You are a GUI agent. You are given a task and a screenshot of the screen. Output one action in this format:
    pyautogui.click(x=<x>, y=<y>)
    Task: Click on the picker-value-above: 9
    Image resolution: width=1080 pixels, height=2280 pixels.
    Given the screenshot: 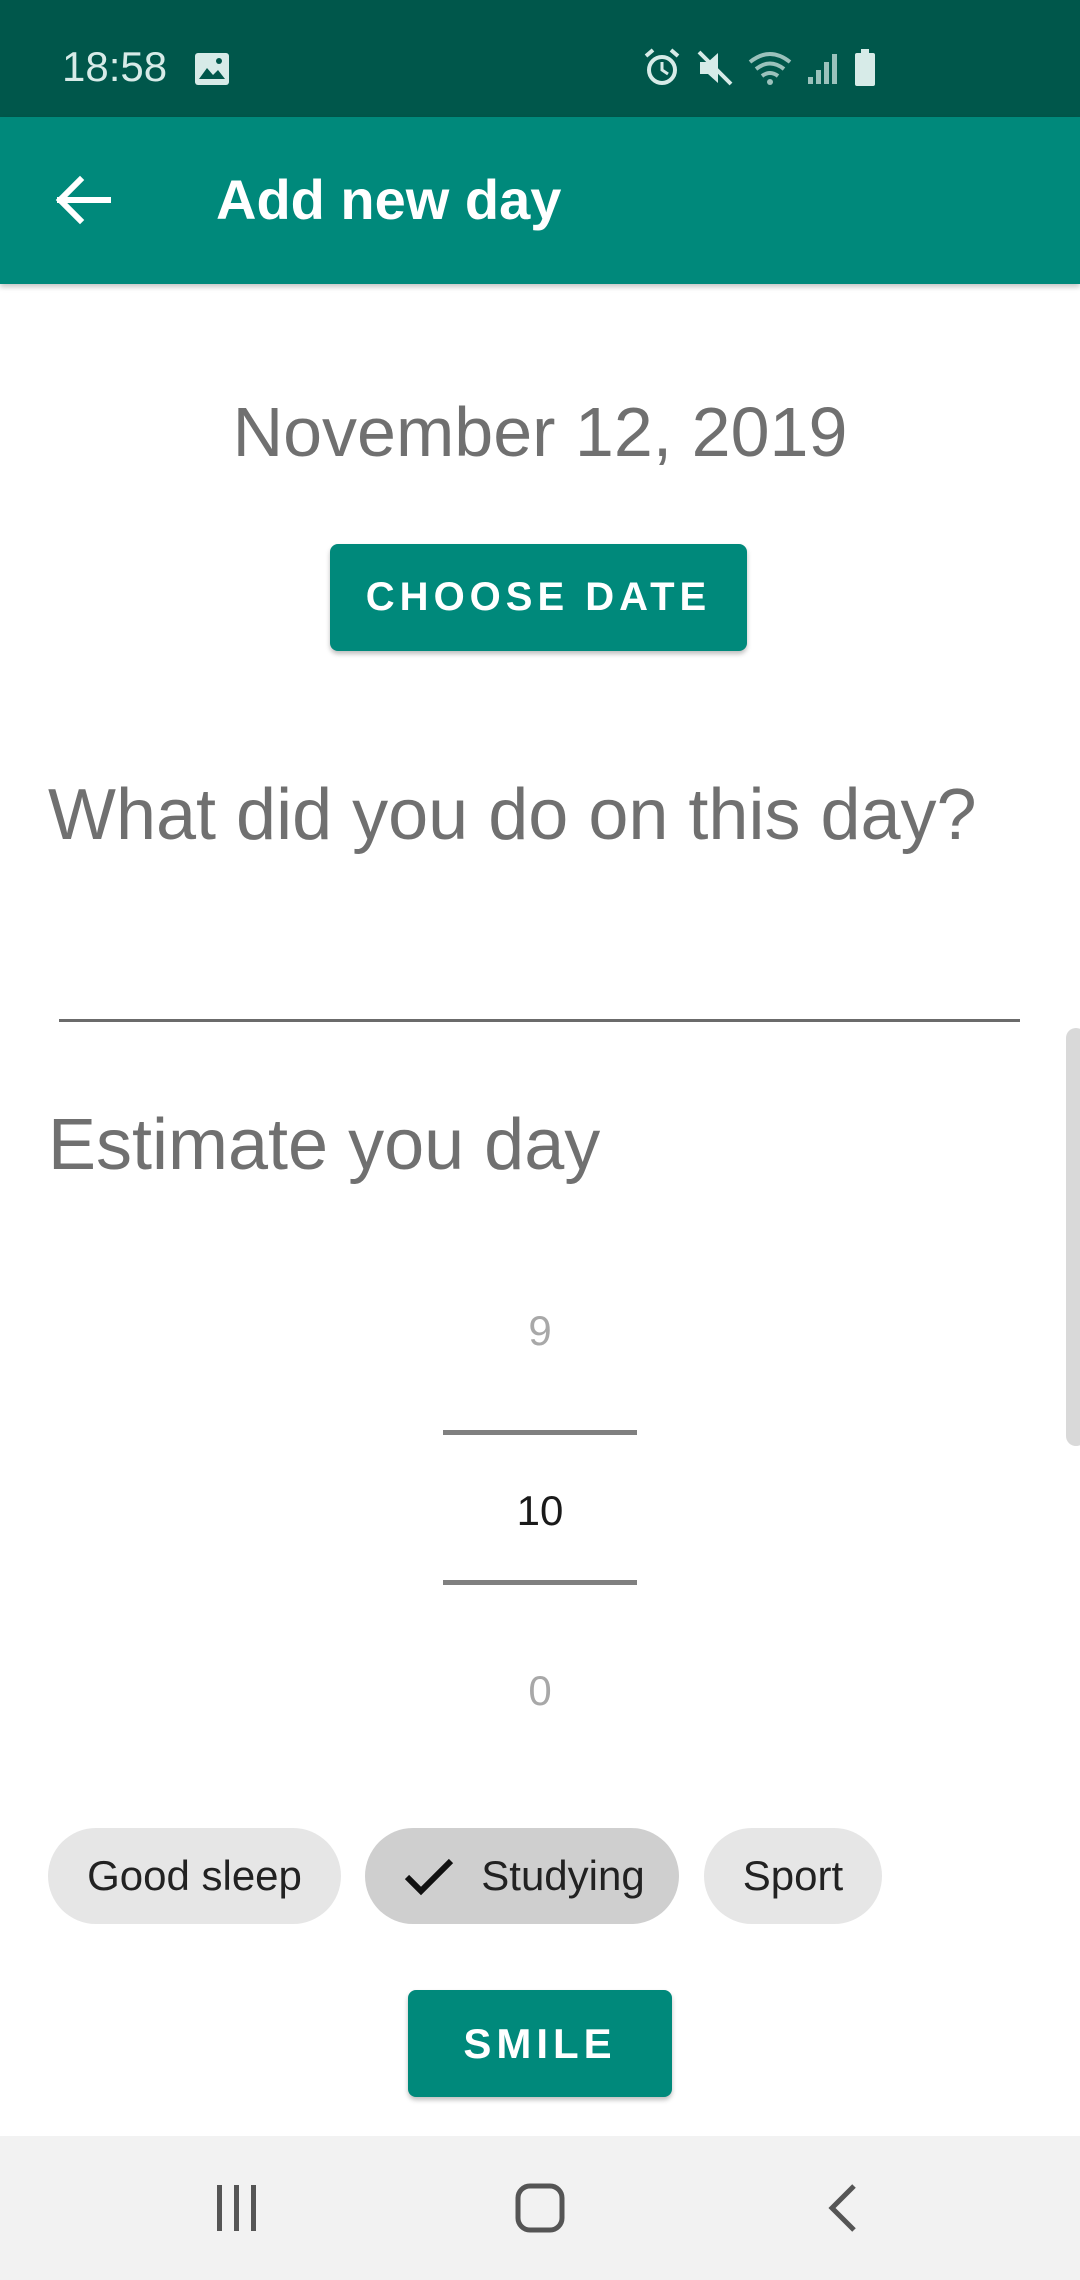 What is the action you would take?
    pyautogui.click(x=540, y=1331)
    